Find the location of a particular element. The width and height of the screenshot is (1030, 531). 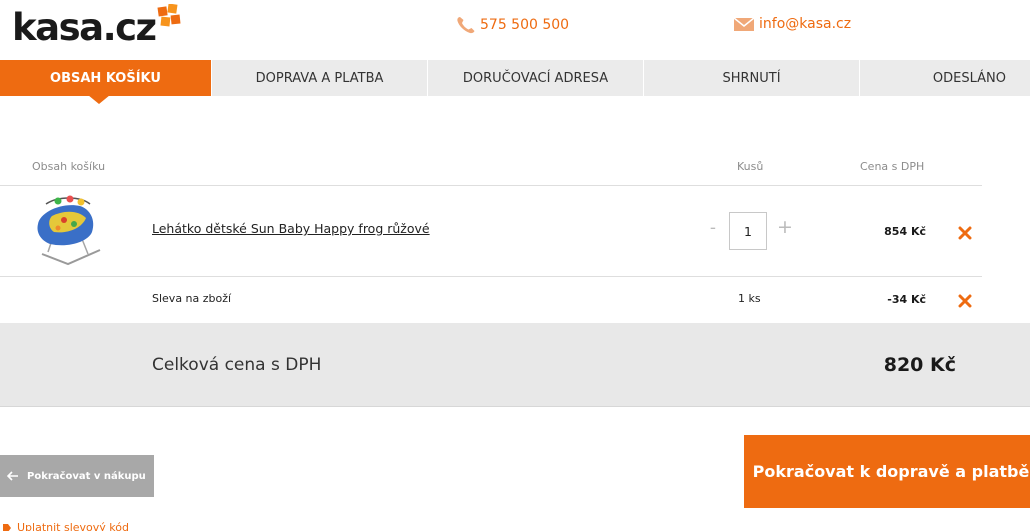

qty-increase-button: + is located at coordinates (785, 227).